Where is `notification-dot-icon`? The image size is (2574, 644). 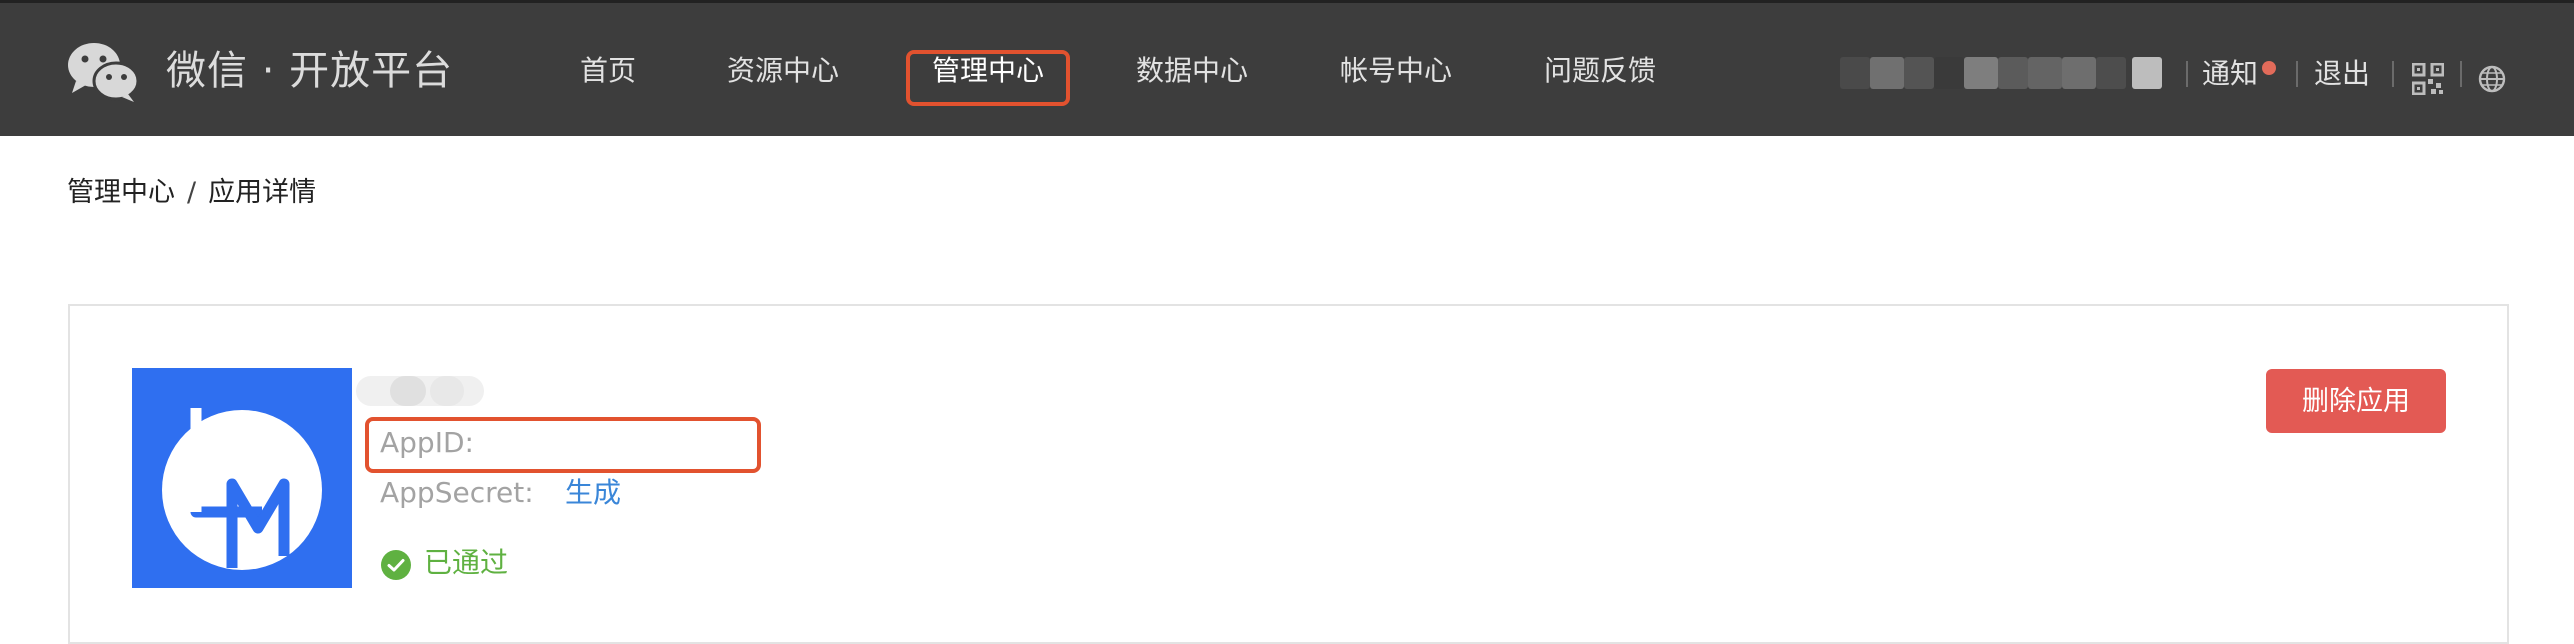
notification-dot-icon is located at coordinates (2269, 68).